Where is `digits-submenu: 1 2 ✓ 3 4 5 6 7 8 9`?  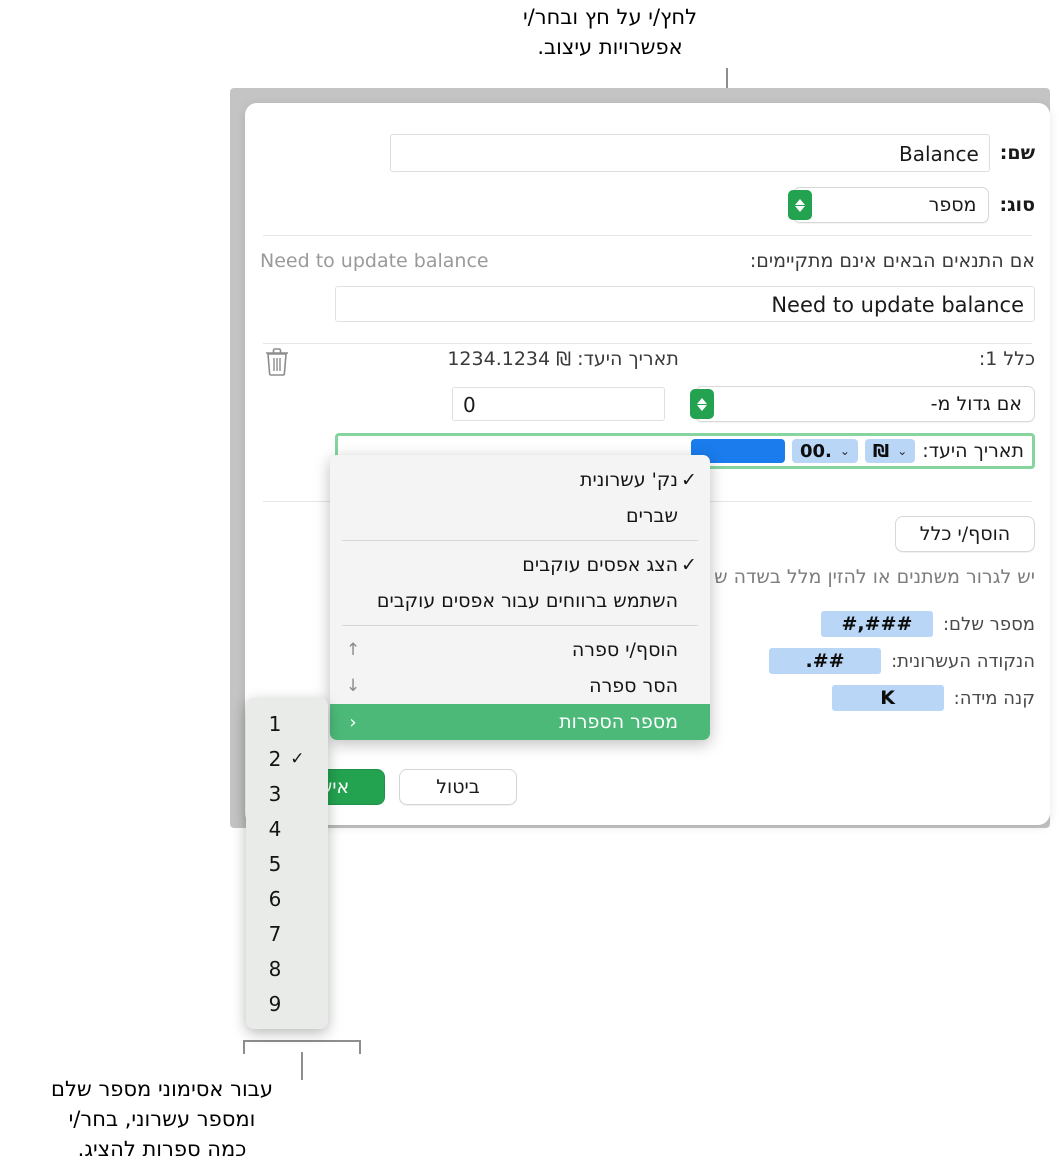 digits-submenu: 1 2 ✓ 3 4 5 6 7 8 9 is located at coordinates (287, 863).